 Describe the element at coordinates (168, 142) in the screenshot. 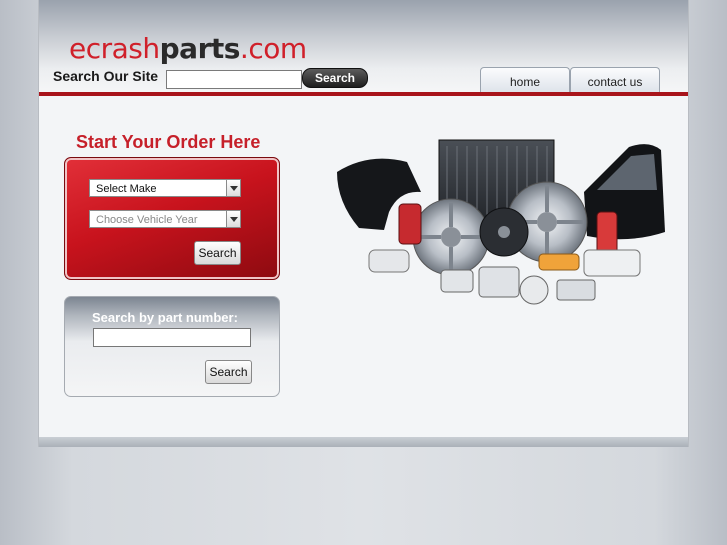

I see `order-title: Start Your Order Here` at that location.